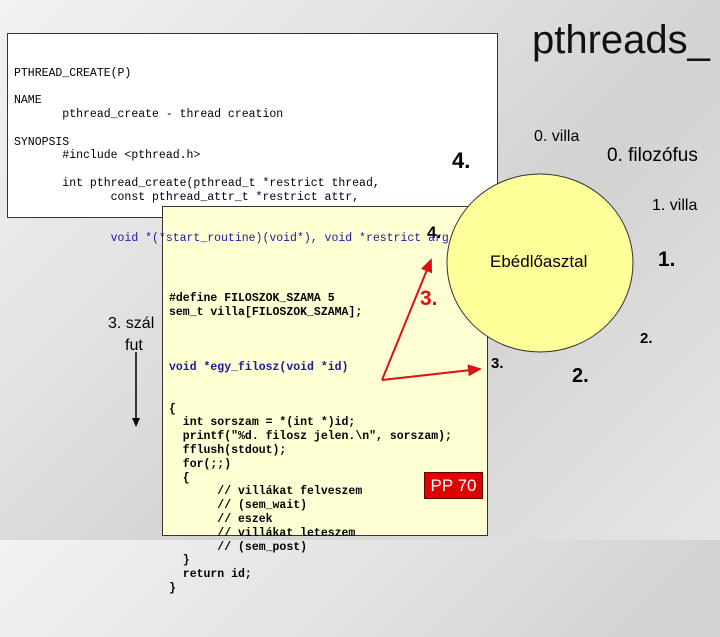 The height and width of the screenshot is (637, 720). What do you see at coordinates (667, 259) in the screenshot?
I see `philosopher-1: 1.` at bounding box center [667, 259].